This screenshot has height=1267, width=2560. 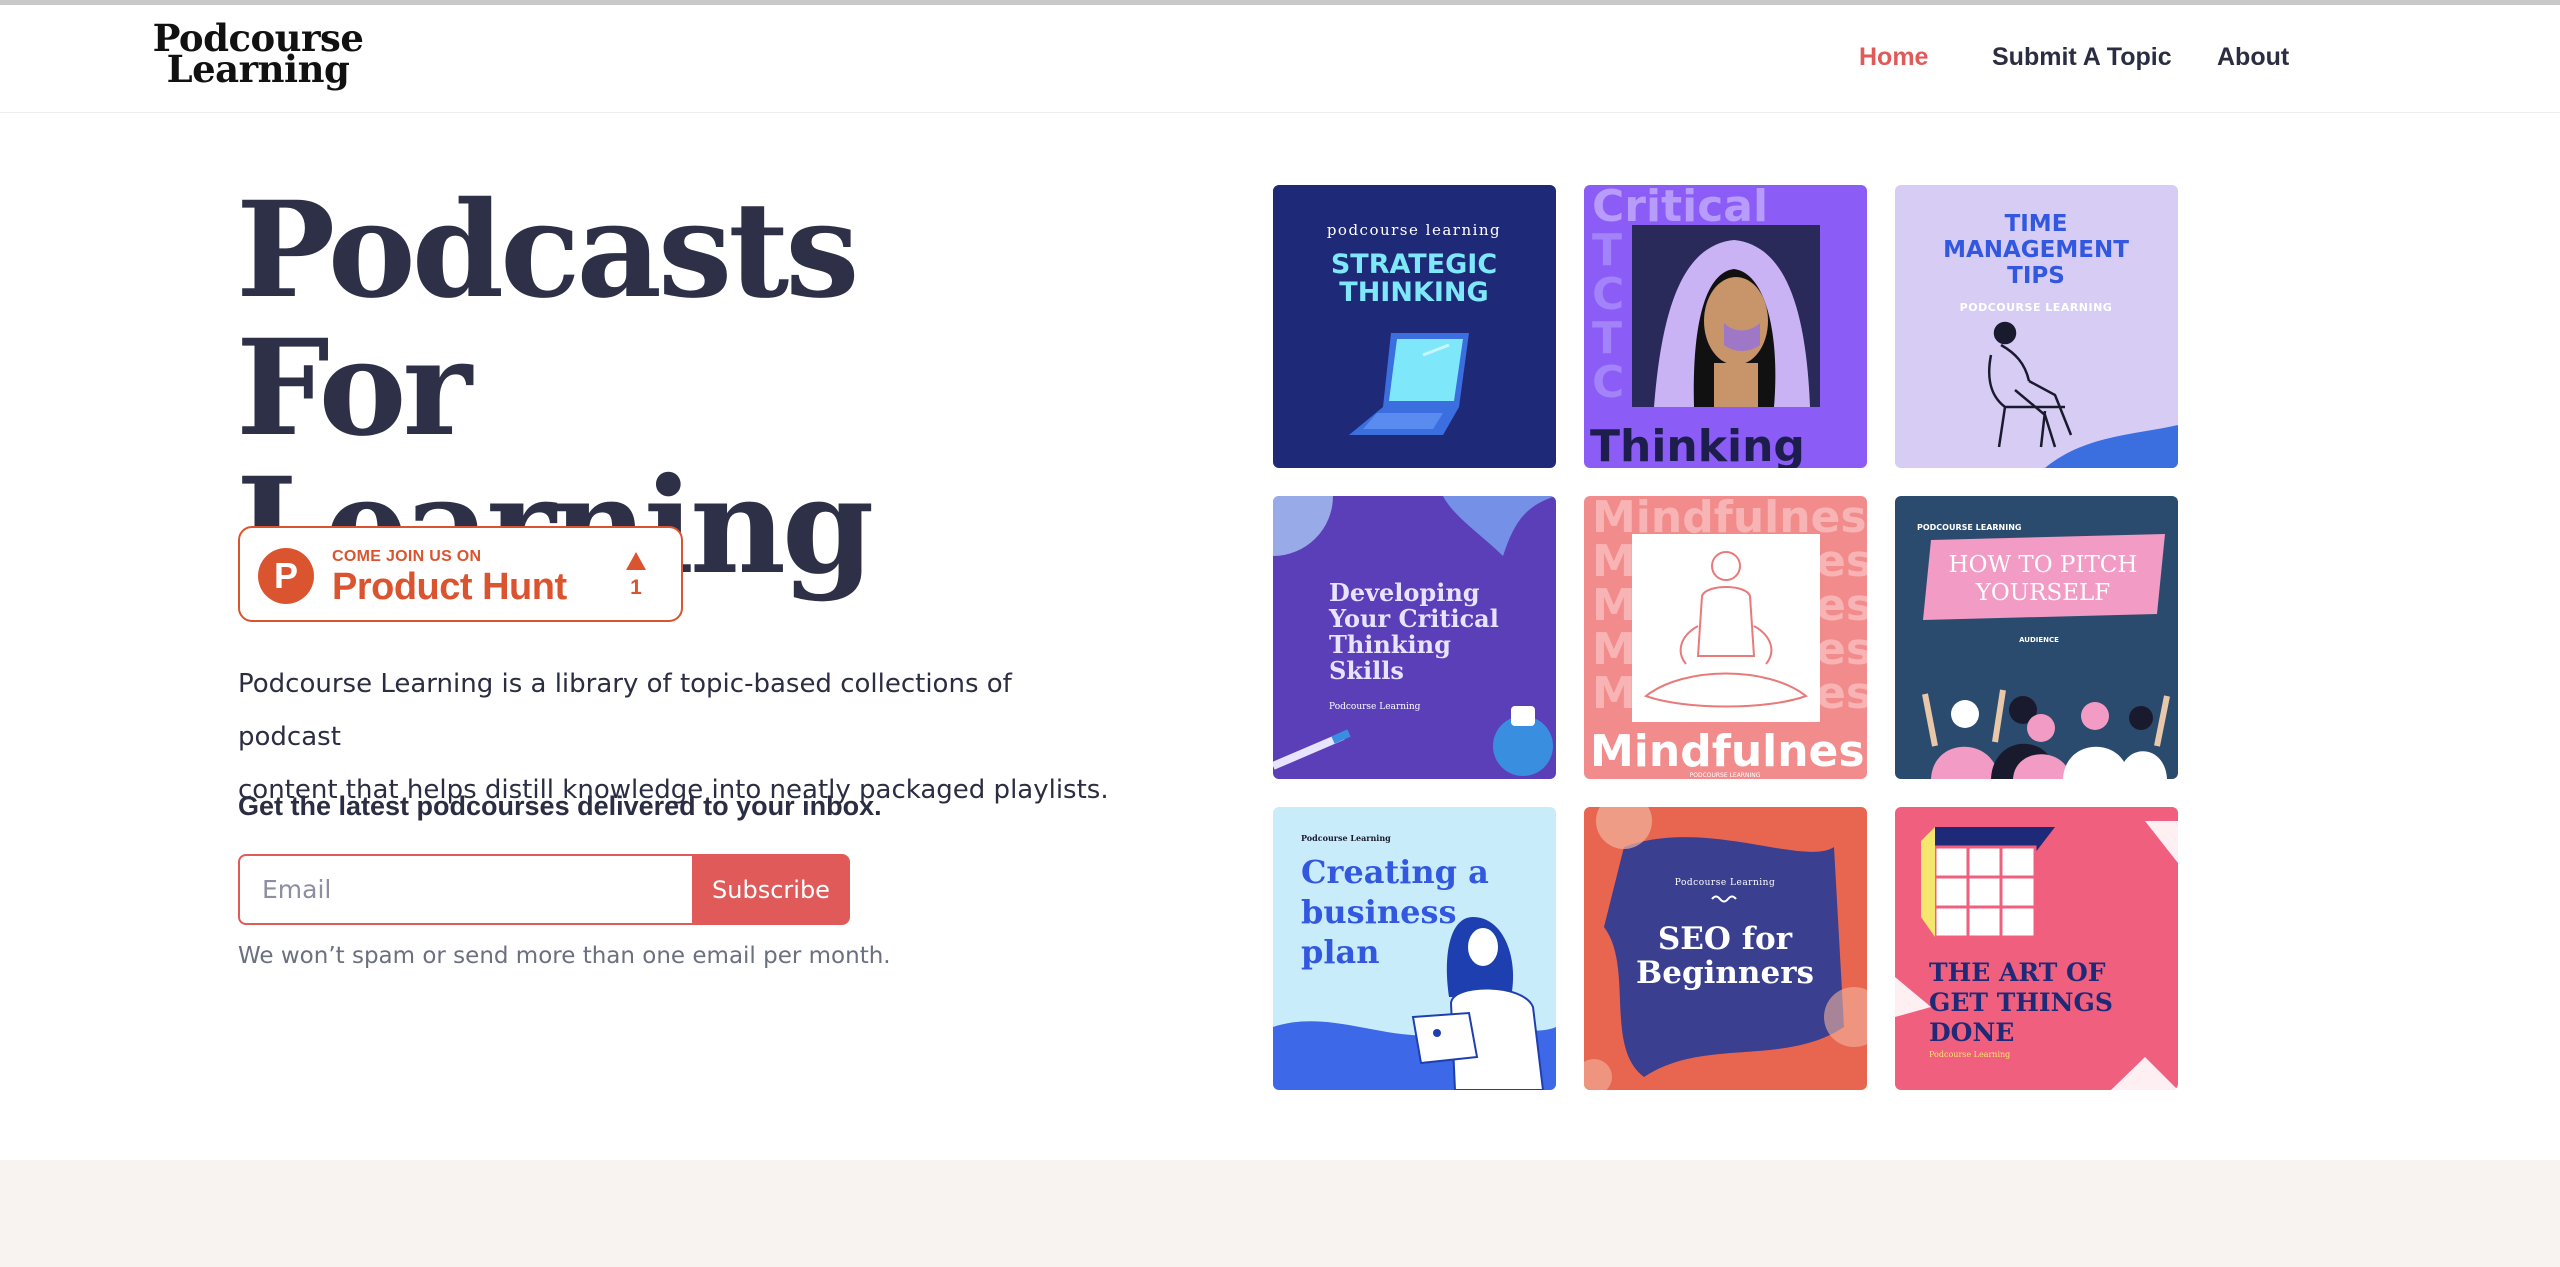 I want to click on cover-title-line-2: YOURSELF, so click(x=2043, y=593).